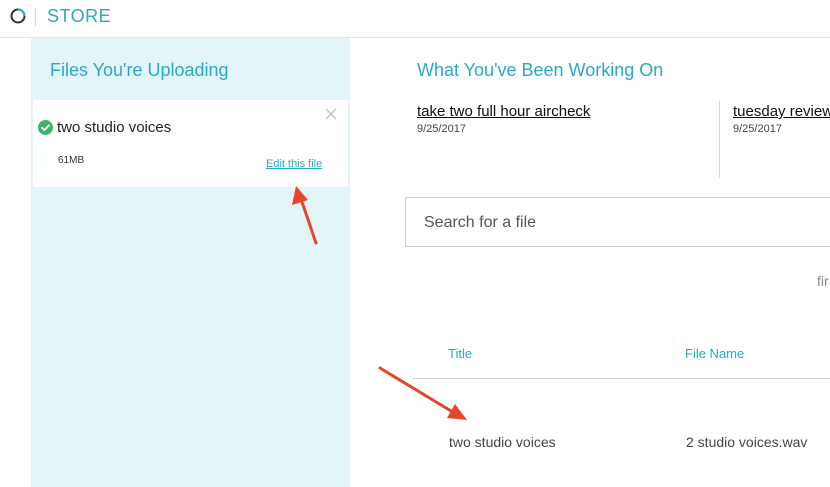 The height and width of the screenshot is (487, 830). I want to click on top-bar: STORE, so click(415, 19).